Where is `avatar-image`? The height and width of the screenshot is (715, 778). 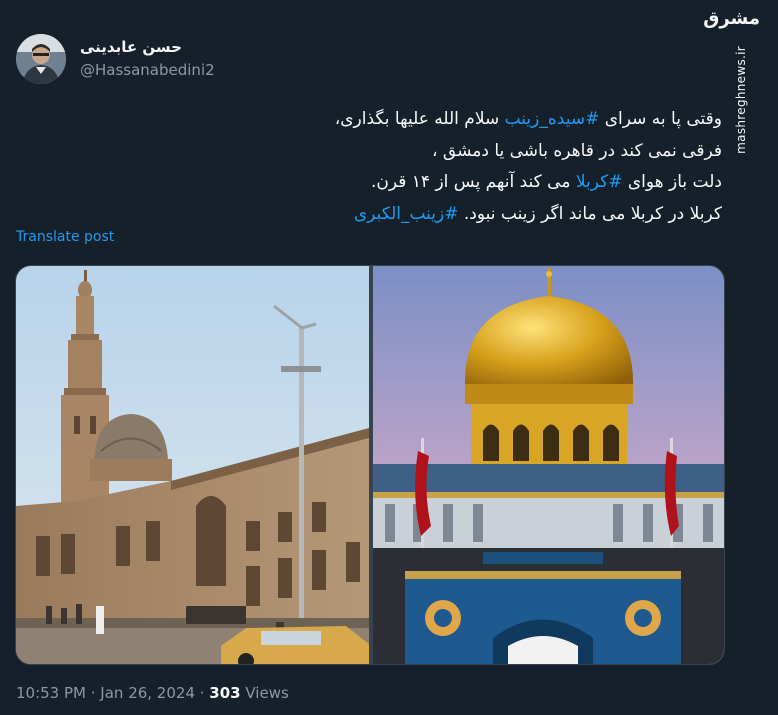 avatar-image is located at coordinates (41, 59).